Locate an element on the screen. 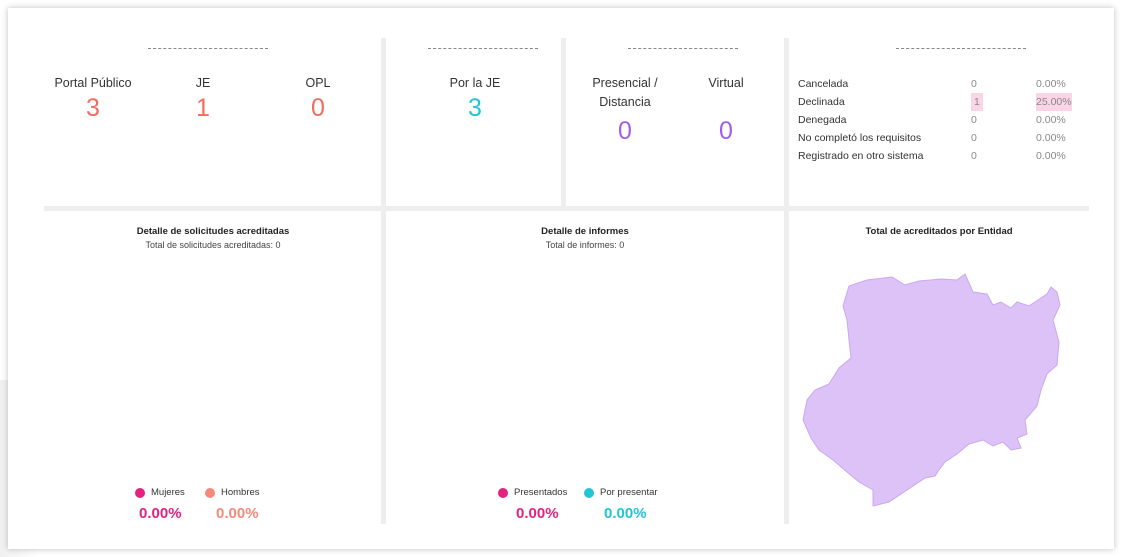  panel-subtitle: Total de informes: 0 is located at coordinates (585, 245).